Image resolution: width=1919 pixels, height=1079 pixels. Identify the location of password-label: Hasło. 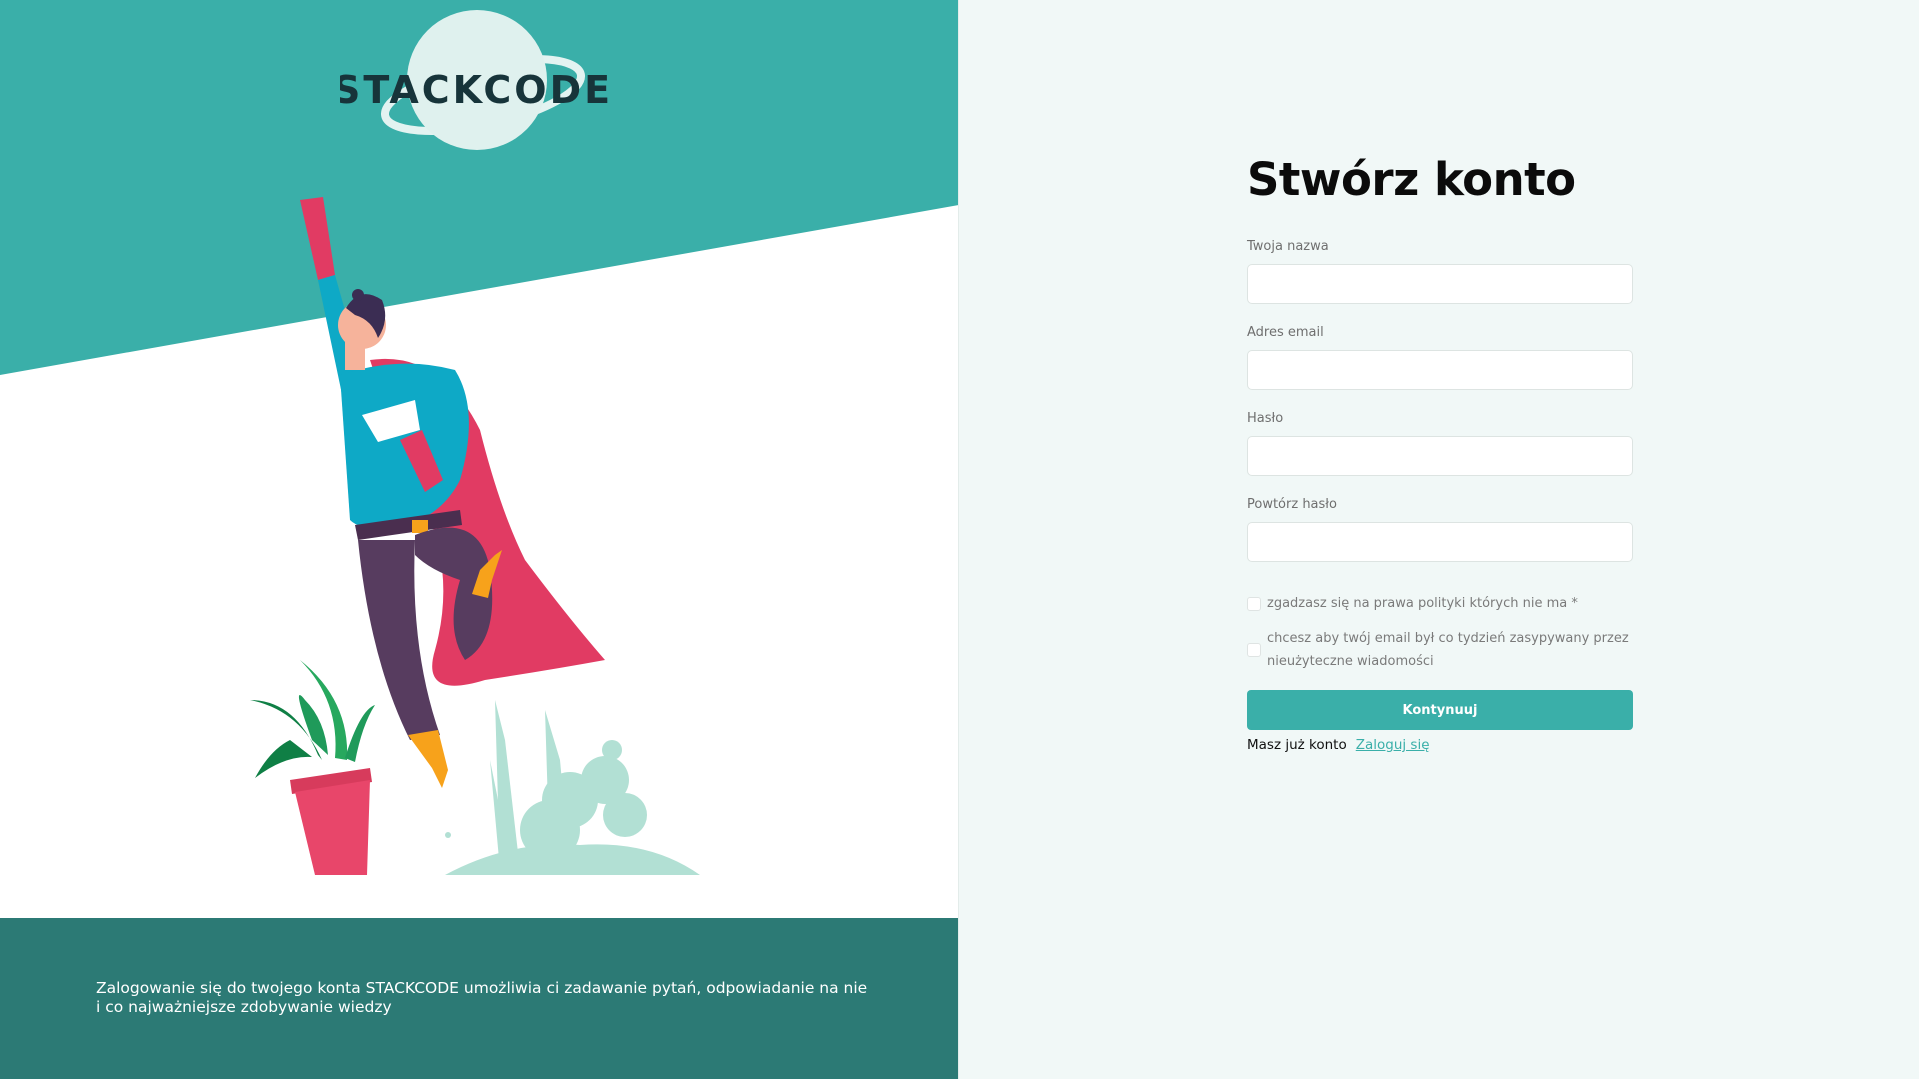
(1265, 418).